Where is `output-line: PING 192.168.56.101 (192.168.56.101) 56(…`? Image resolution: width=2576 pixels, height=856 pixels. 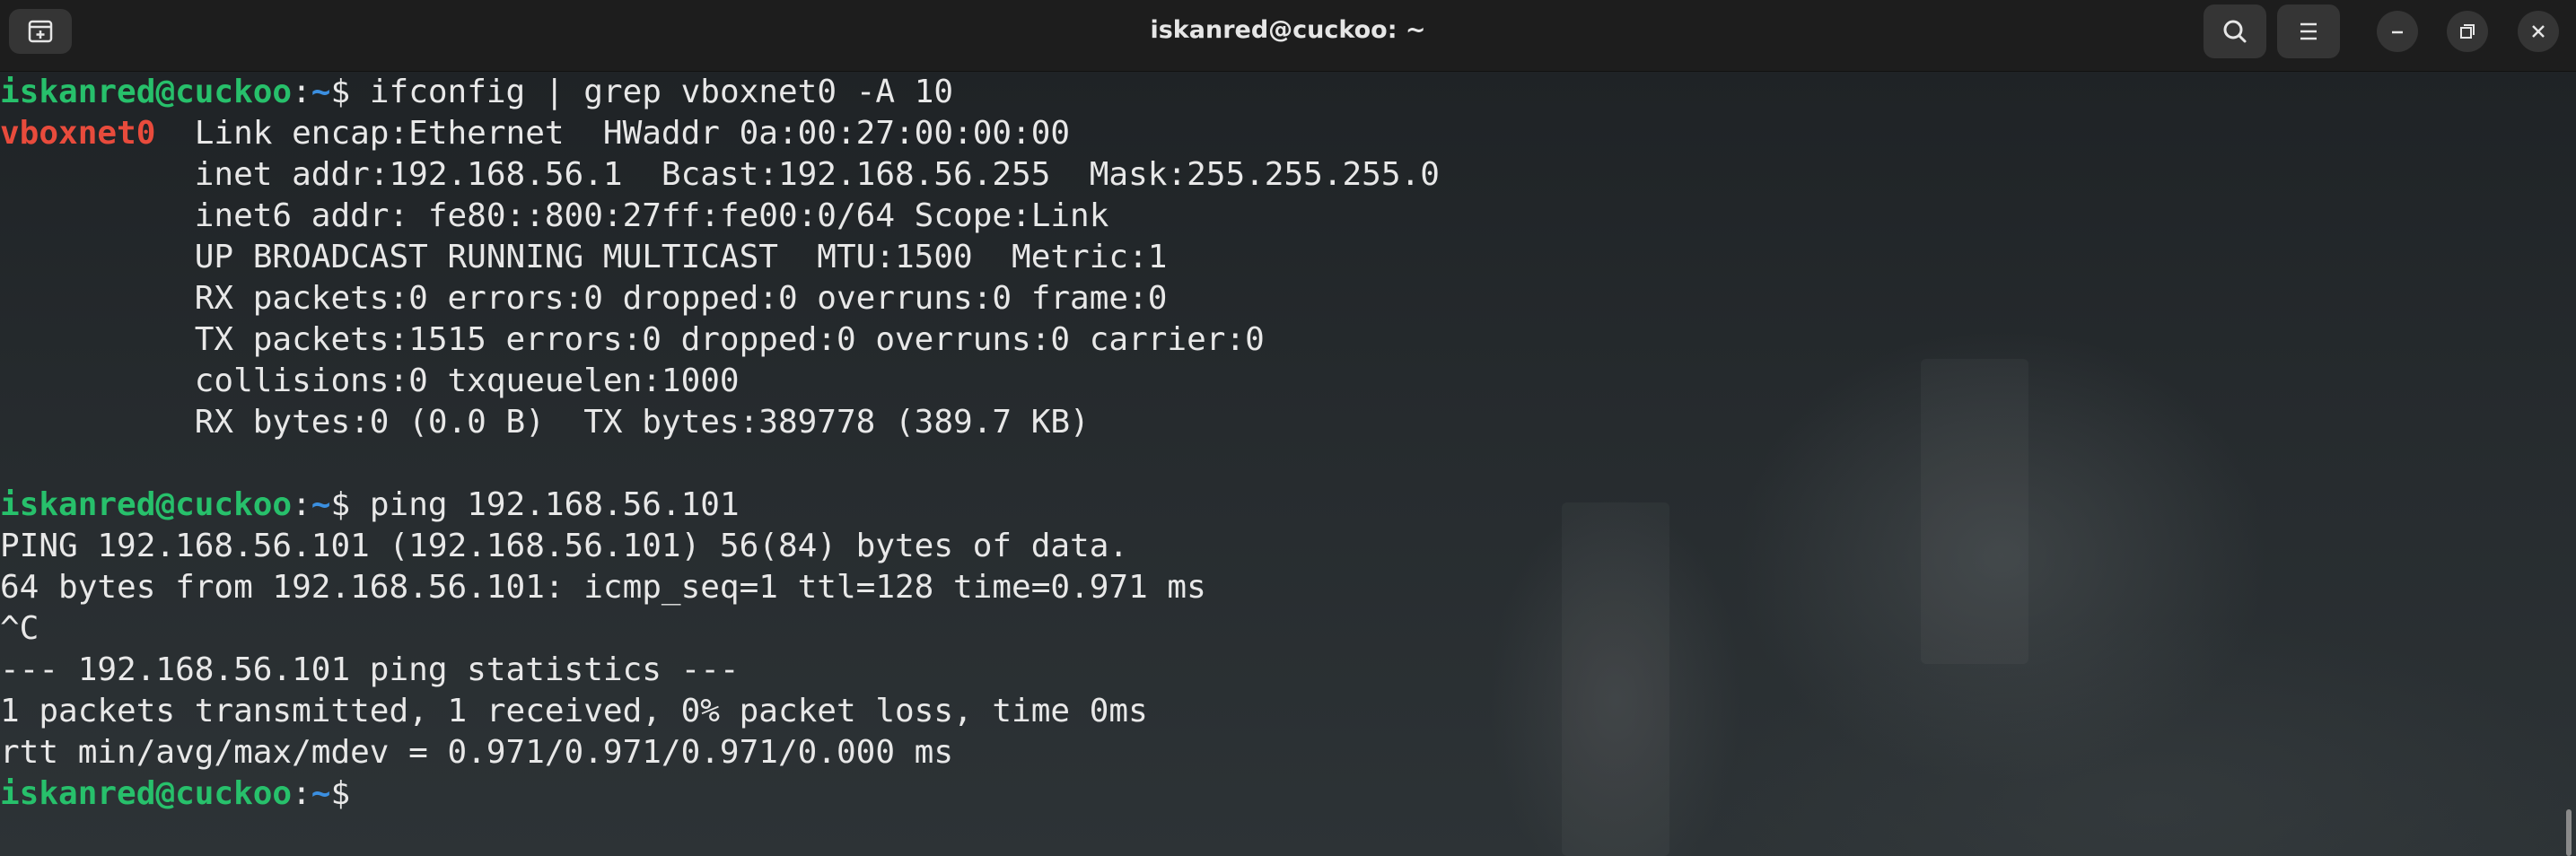 output-line: PING 192.168.56.101 (192.168.56.101) 56(… is located at coordinates (564, 546).